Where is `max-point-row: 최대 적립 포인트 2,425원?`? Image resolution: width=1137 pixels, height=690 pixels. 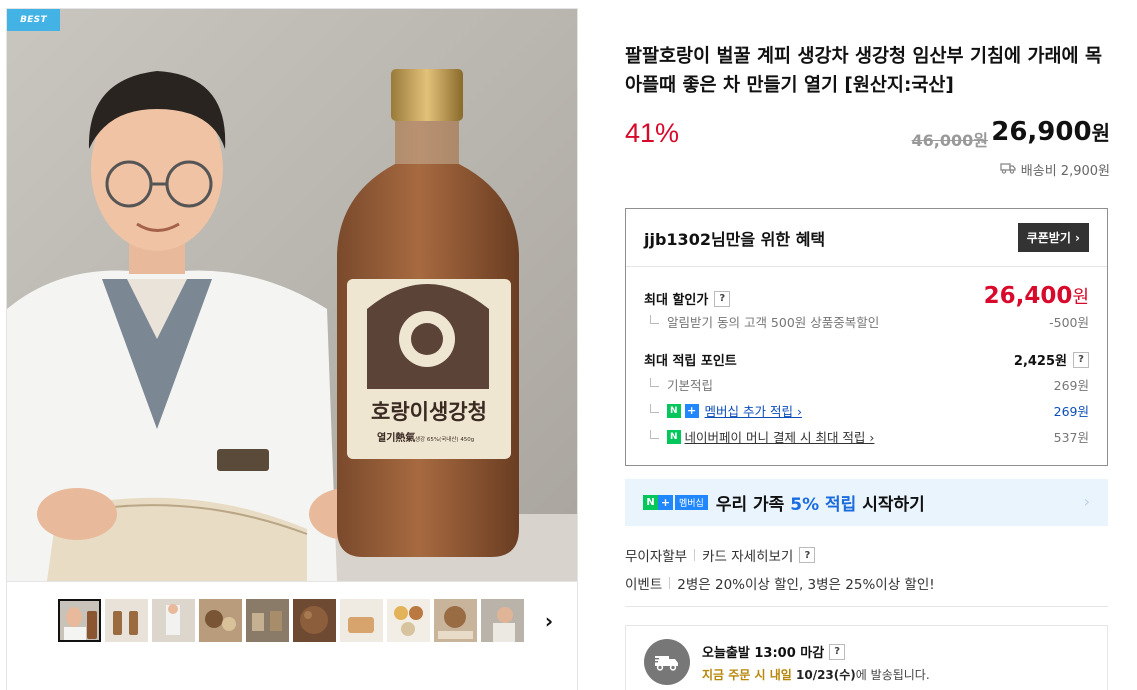
max-point-row: 최대 적립 포인트 2,425원? is located at coordinates (866, 359).